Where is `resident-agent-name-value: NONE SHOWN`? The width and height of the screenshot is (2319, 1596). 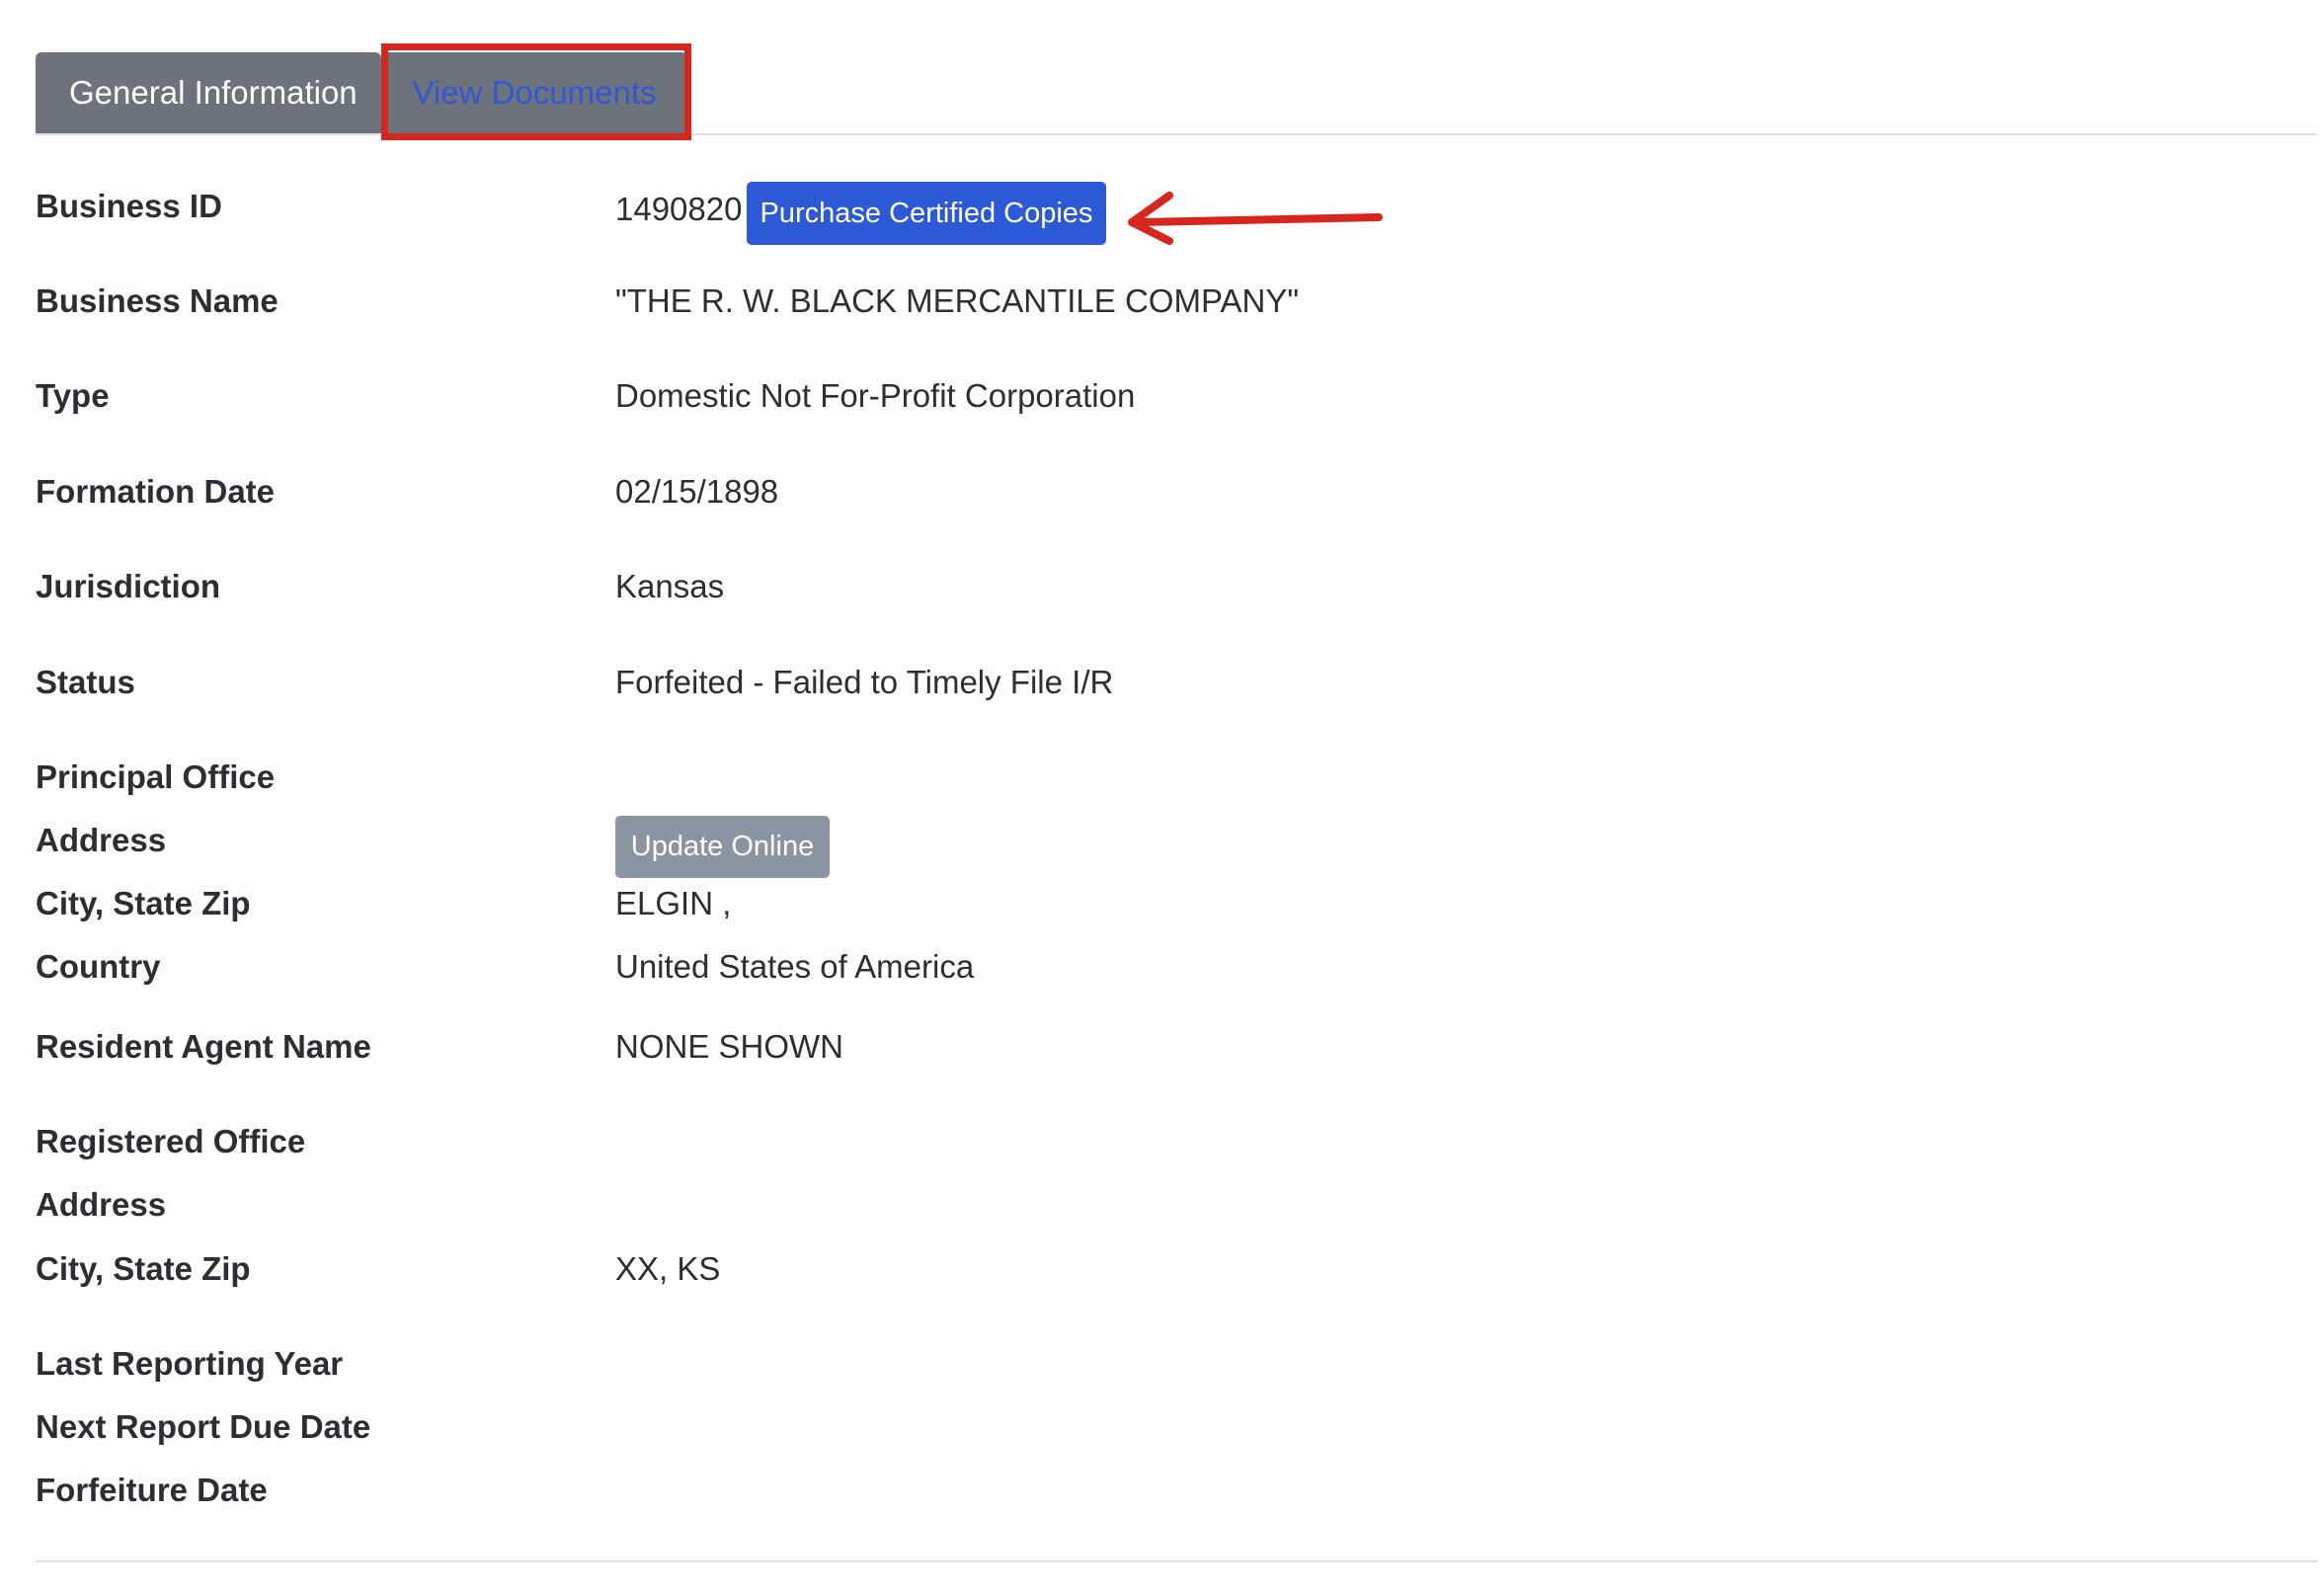
resident-agent-name-value: NONE SHOWN is located at coordinates (729, 1046).